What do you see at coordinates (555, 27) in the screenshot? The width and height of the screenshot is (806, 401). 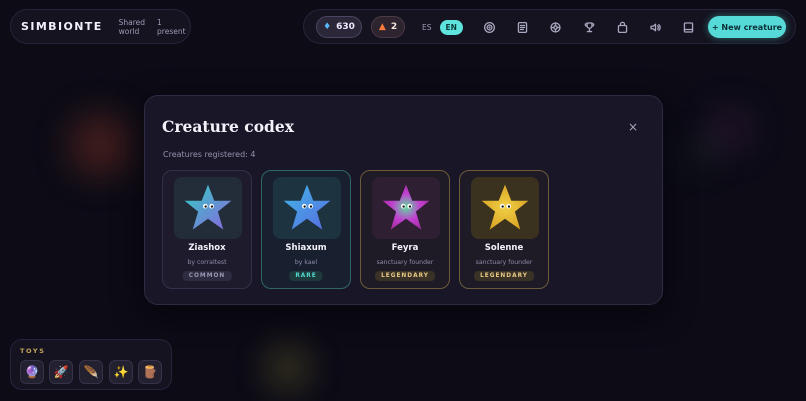 I see `settings-icon` at bounding box center [555, 27].